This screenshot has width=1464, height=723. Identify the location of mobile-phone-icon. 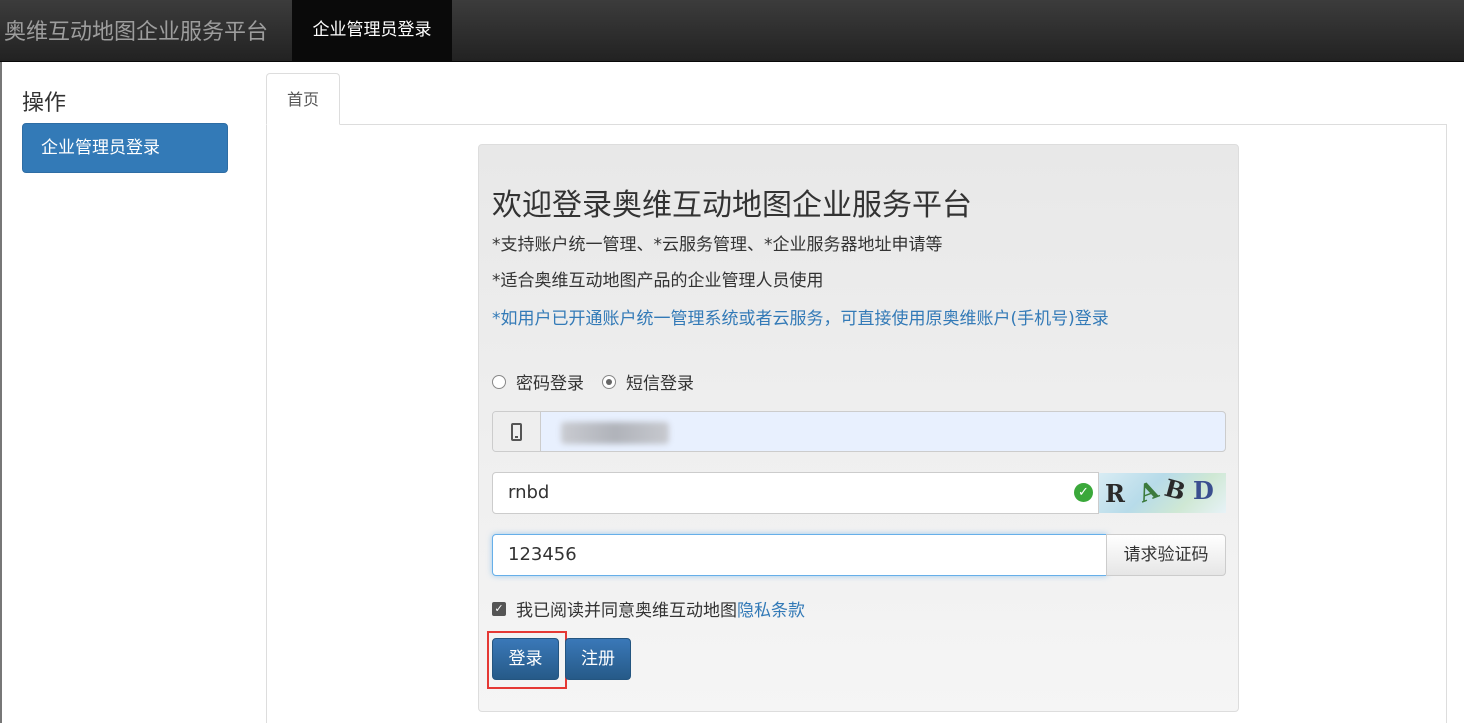
(516, 431).